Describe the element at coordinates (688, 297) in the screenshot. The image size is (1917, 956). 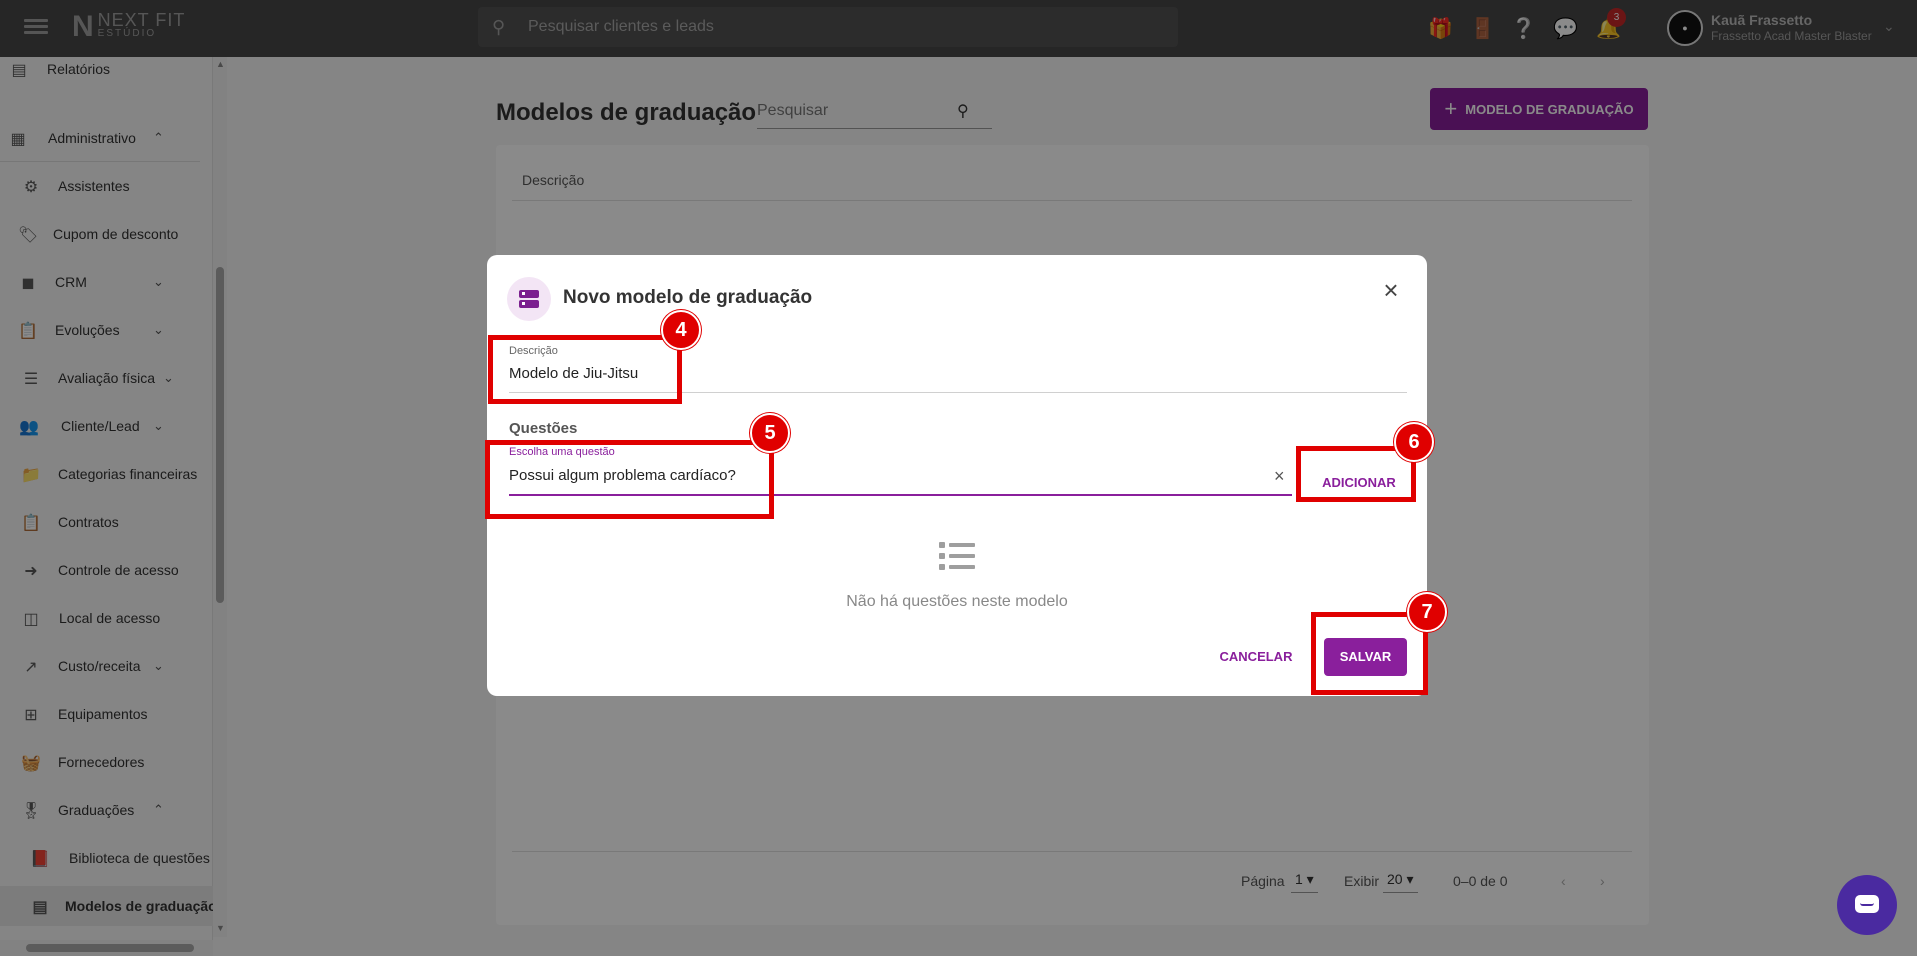
I see `dialog-title: Novo modelo de graduação` at that location.